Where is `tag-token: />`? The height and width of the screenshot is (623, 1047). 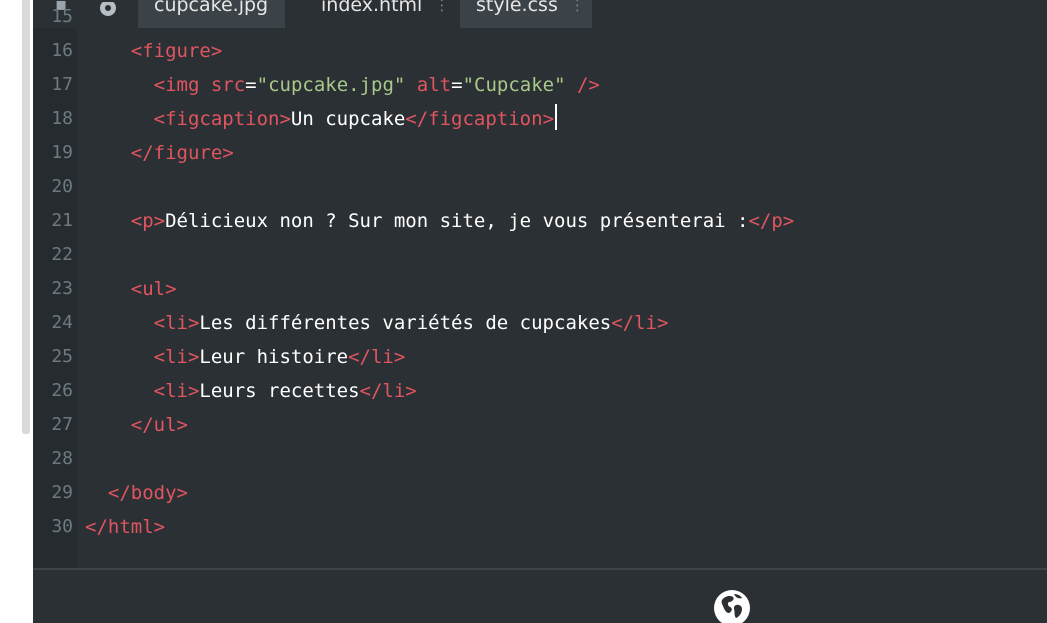 tag-token: /> is located at coordinates (582, 85).